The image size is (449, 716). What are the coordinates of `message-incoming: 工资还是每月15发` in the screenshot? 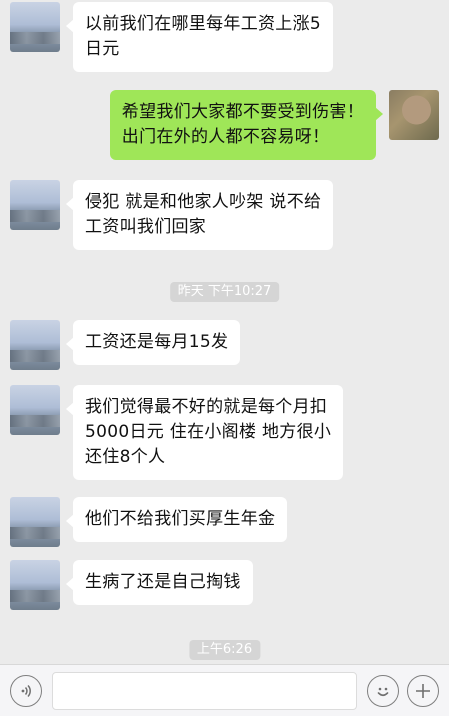 It's located at (125, 345).